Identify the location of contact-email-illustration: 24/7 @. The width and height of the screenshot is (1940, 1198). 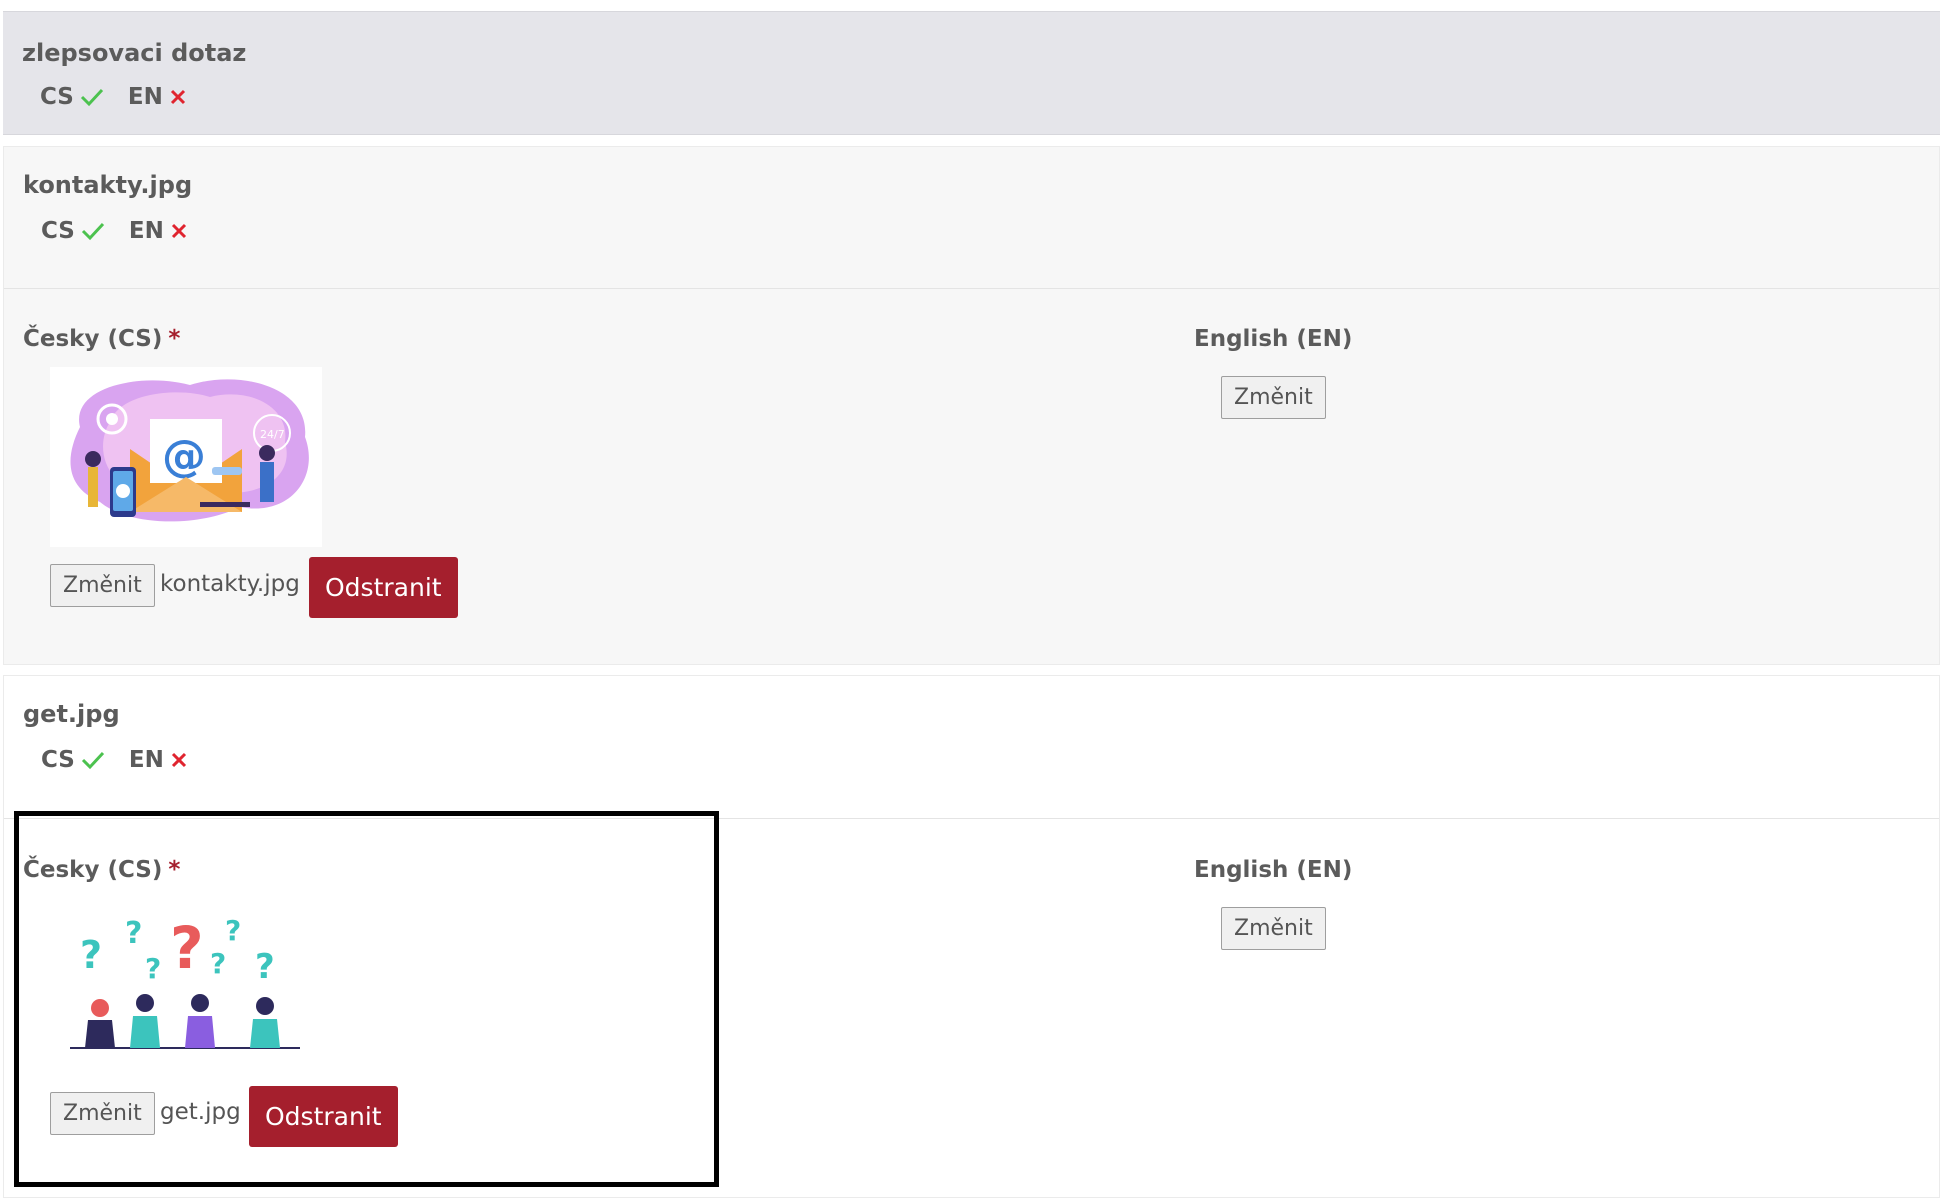
(189, 450).